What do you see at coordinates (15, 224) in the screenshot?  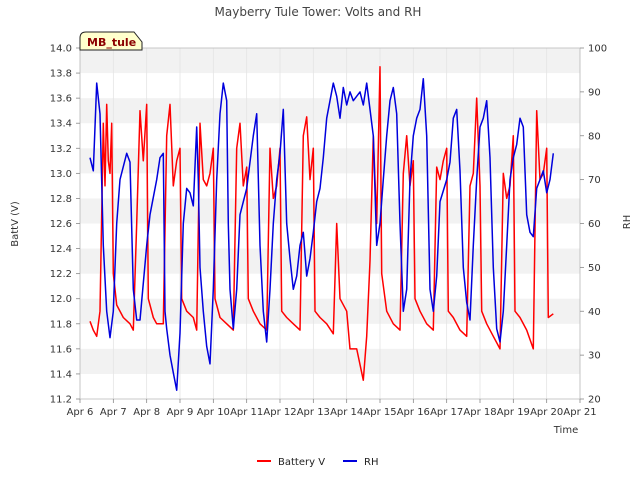 I see `y-axis-label-left: BattV (V)` at bounding box center [15, 224].